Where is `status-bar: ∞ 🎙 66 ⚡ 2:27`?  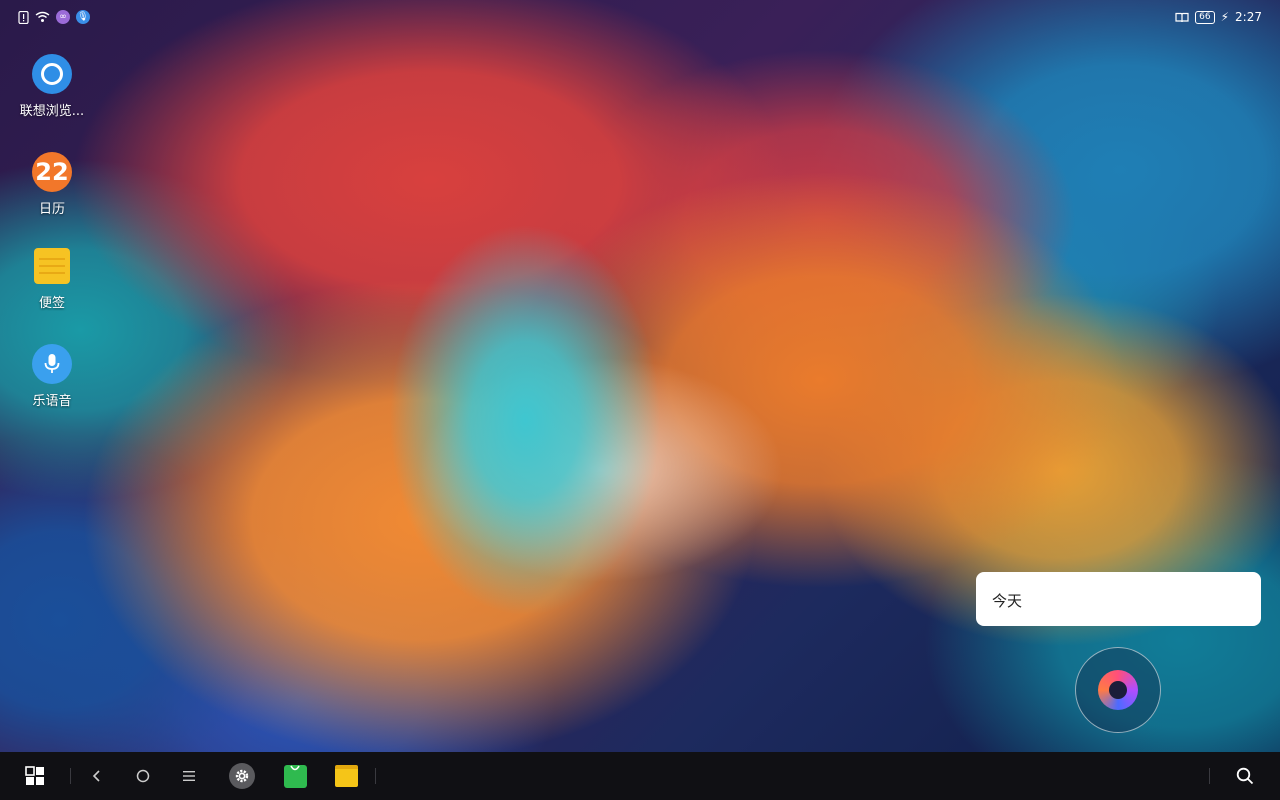
status-bar: ∞ 🎙 66 ⚡ 2:27 is located at coordinates (640, 18).